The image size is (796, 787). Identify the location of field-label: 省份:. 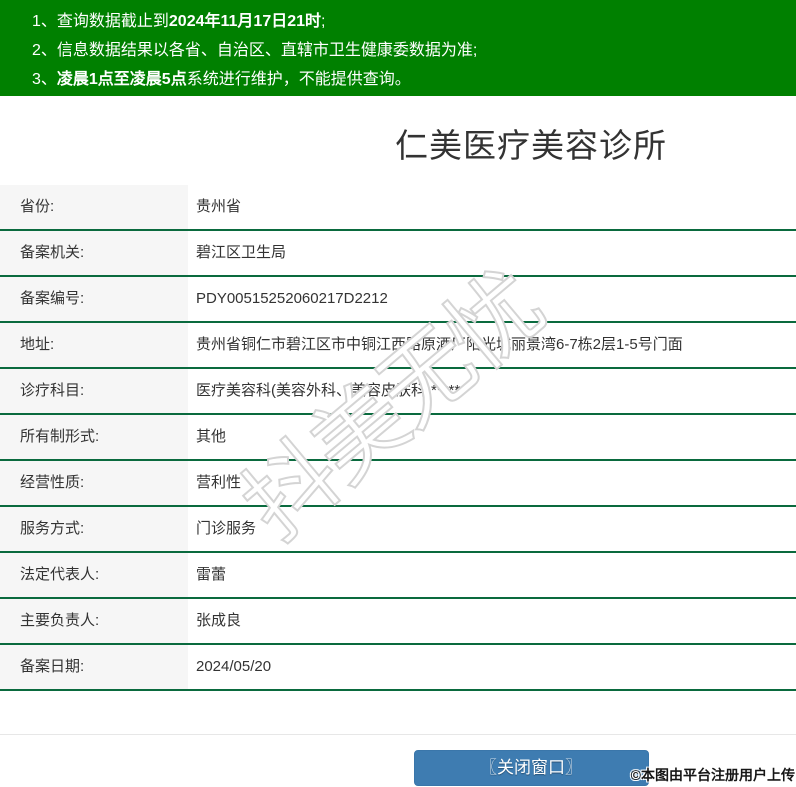
(94, 207).